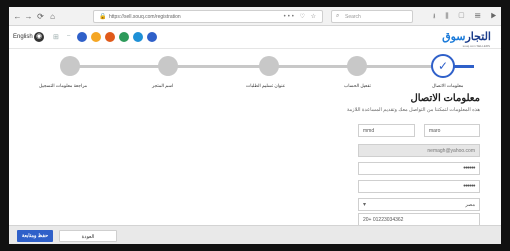  What do you see at coordinates (103, 17) in the screenshot?
I see `lock-icon: 🔒` at bounding box center [103, 17].